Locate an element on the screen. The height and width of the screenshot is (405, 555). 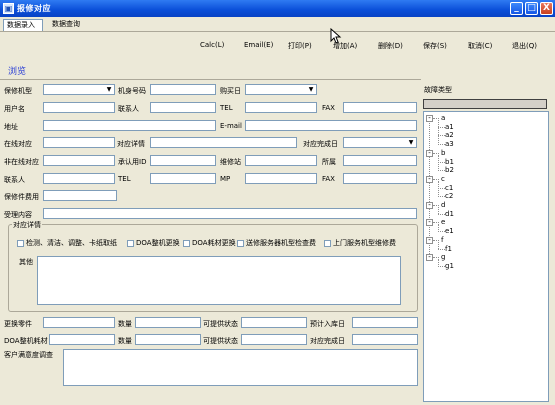
belong-input is located at coordinates (380, 160).